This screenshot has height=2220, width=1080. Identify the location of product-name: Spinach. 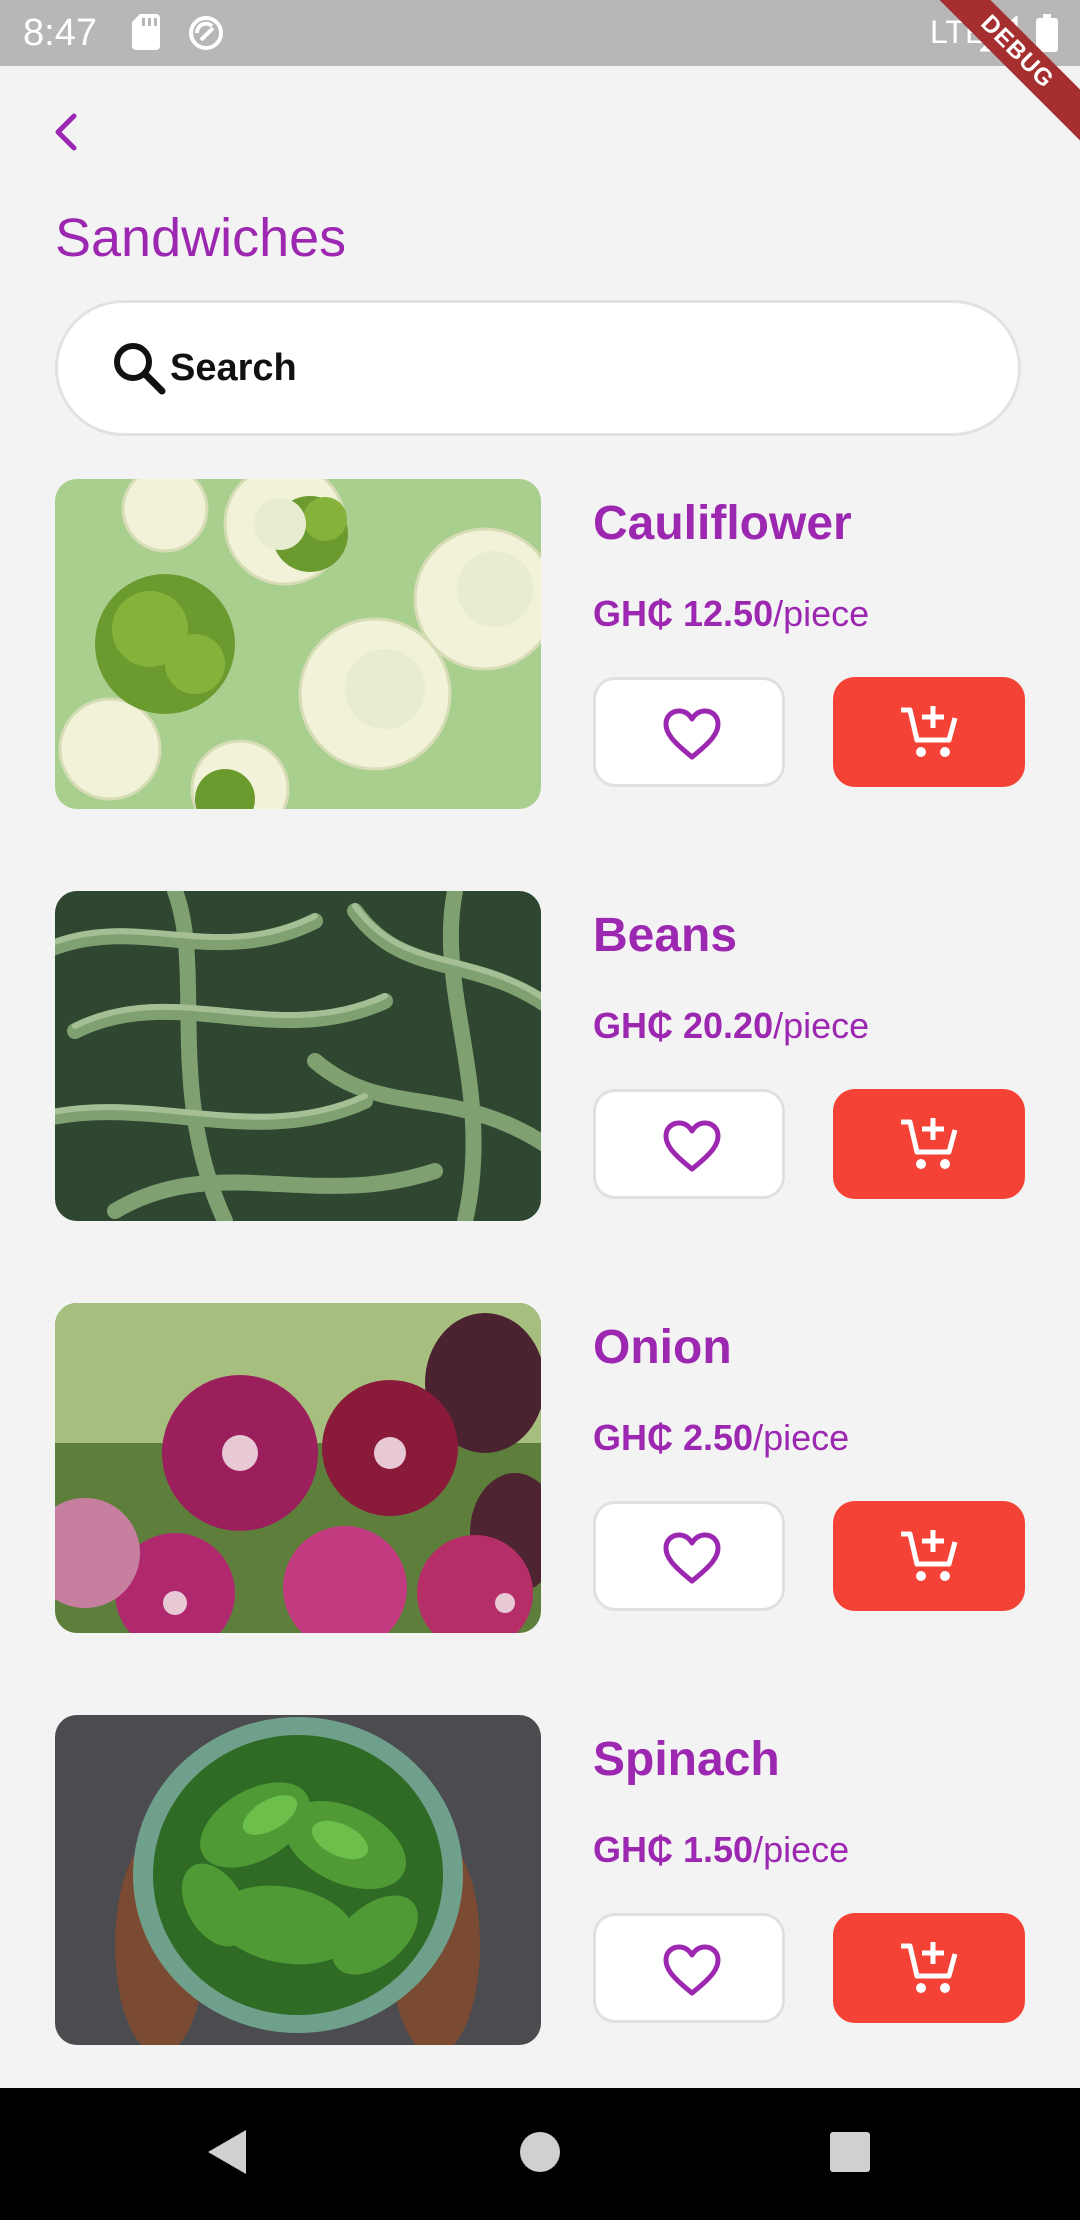
(686, 1759).